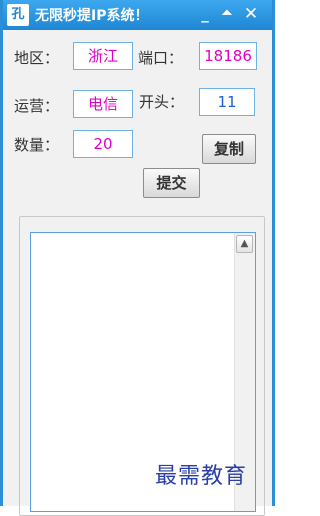 This screenshot has width=320, height=516. Describe the element at coordinates (161, 58) in the screenshot. I see `port-label: 端口：` at that location.